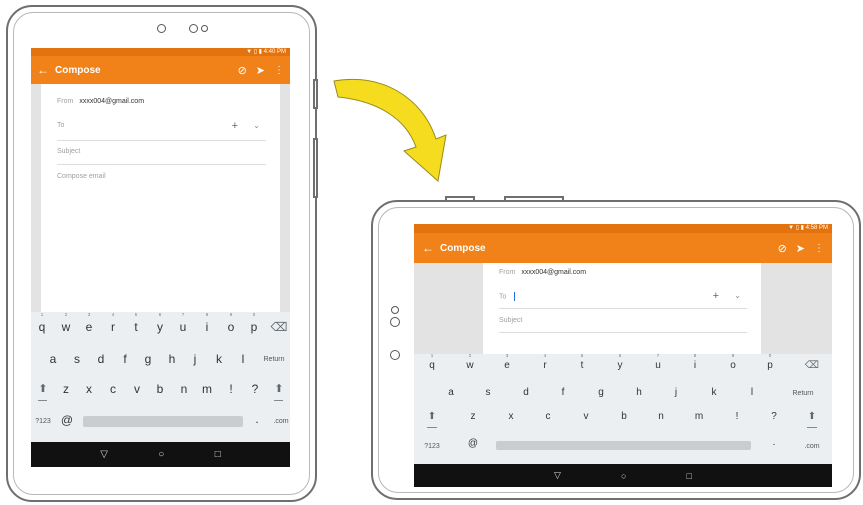 The height and width of the screenshot is (505, 863). What do you see at coordinates (770, 362) in the screenshot?
I see `key-p: 0p` at bounding box center [770, 362].